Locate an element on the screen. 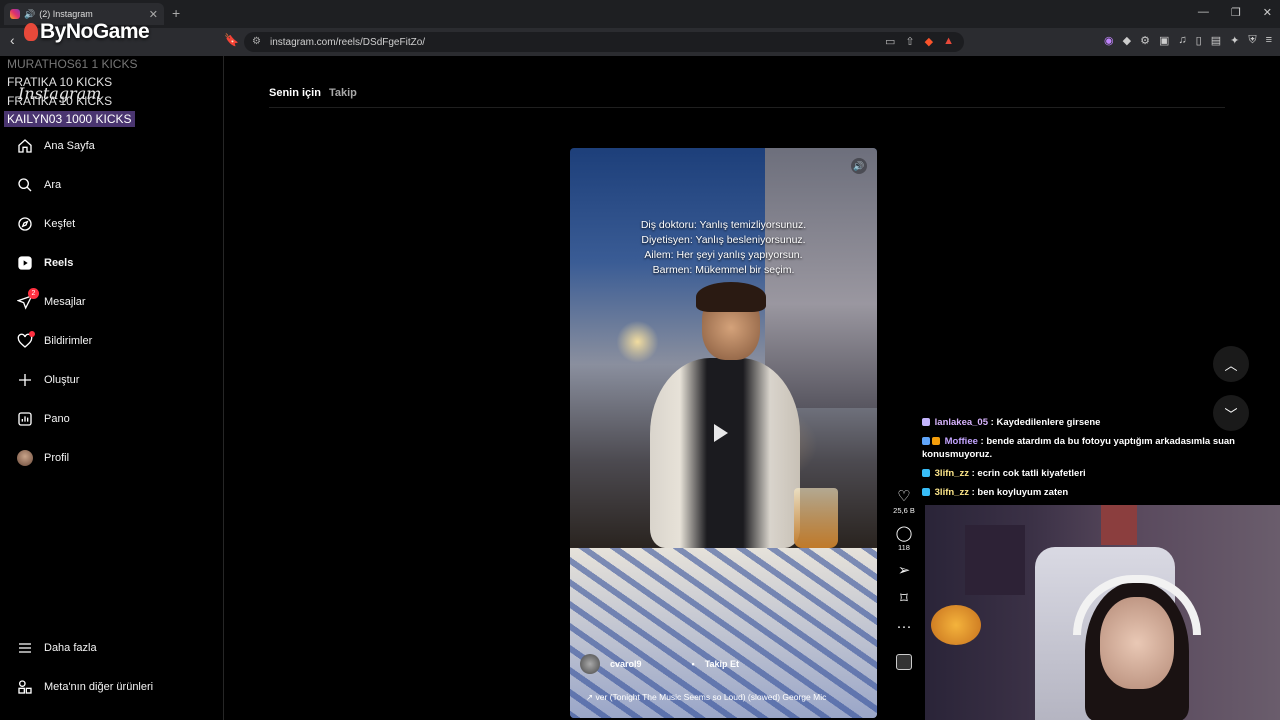 The width and height of the screenshot is (1280, 720). kick-alert: MURATHOS61 1 KICKS is located at coordinates (72, 64).